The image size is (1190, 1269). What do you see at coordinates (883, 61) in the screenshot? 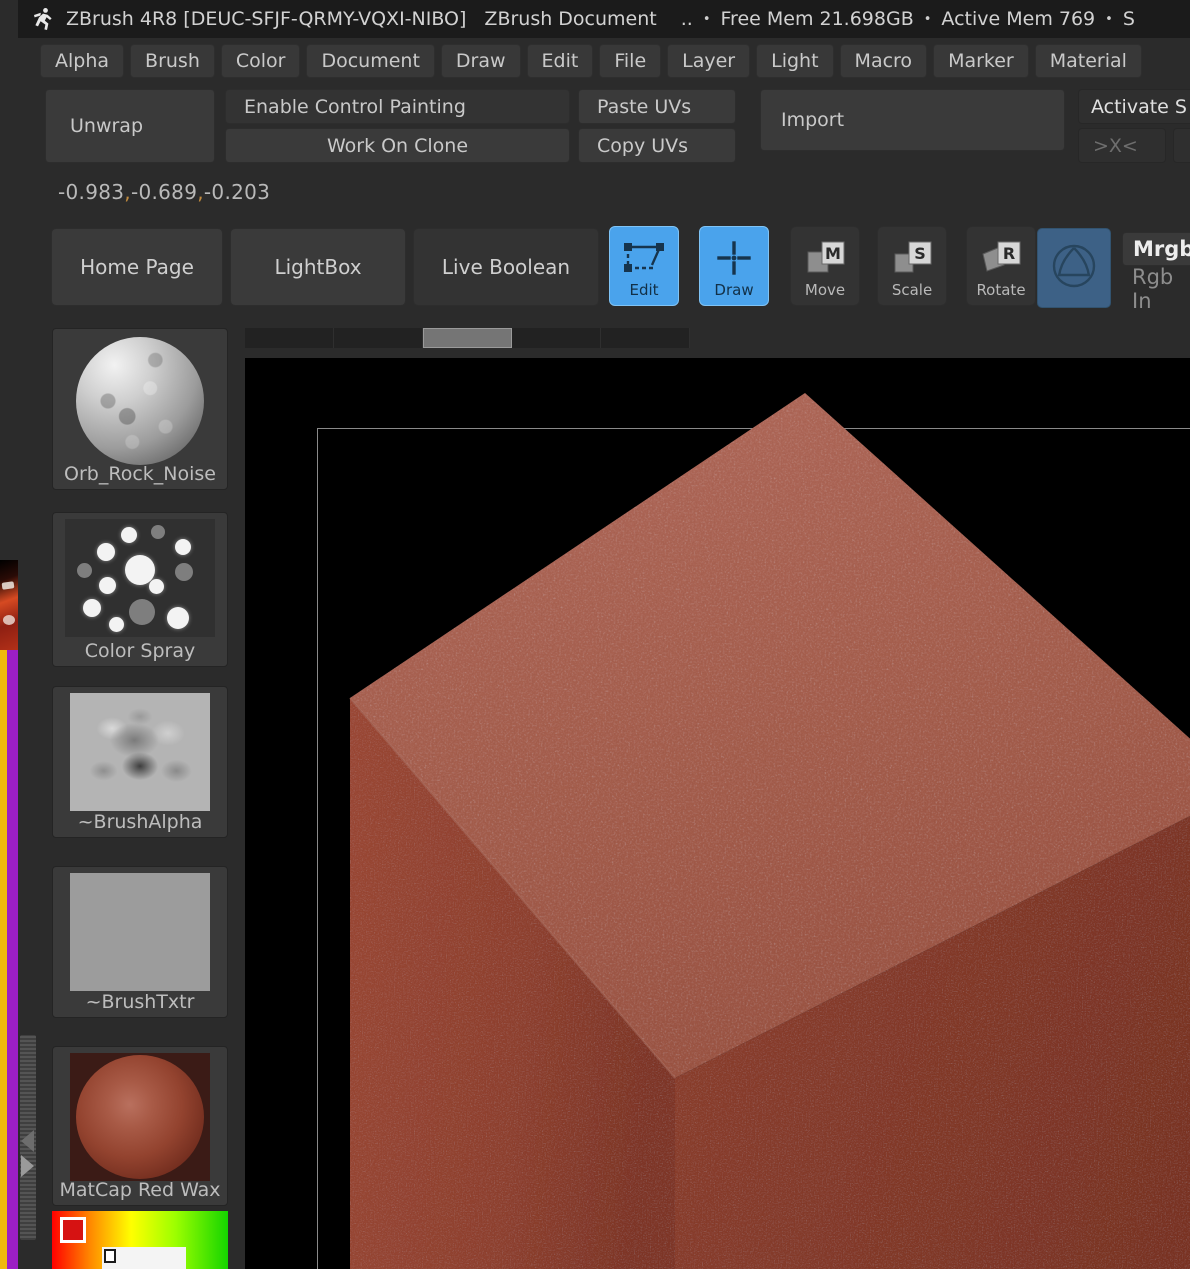
I see `menu-item-macro: Macro` at bounding box center [883, 61].